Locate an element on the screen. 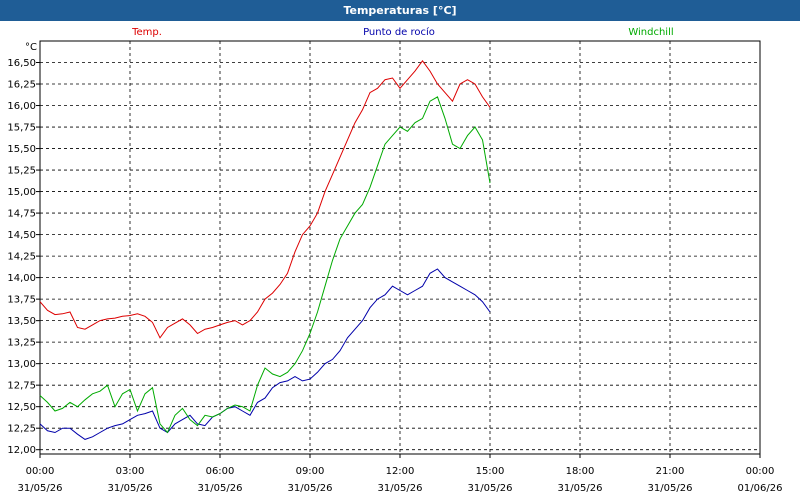 The width and height of the screenshot is (800, 500). y-tick-label: 14,50 is located at coordinates (21, 235).